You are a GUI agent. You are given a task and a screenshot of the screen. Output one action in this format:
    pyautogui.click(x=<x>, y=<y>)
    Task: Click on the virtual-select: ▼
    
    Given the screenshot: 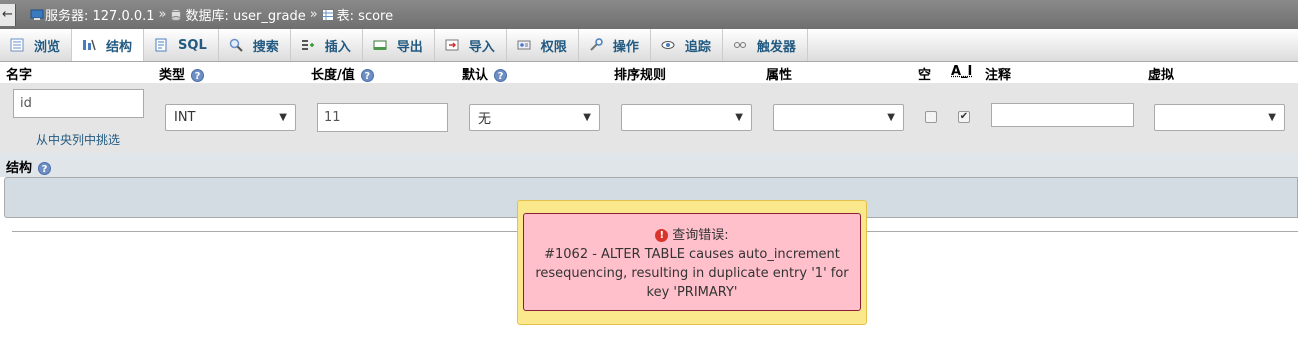 What is the action you would take?
    pyautogui.click(x=1219, y=117)
    